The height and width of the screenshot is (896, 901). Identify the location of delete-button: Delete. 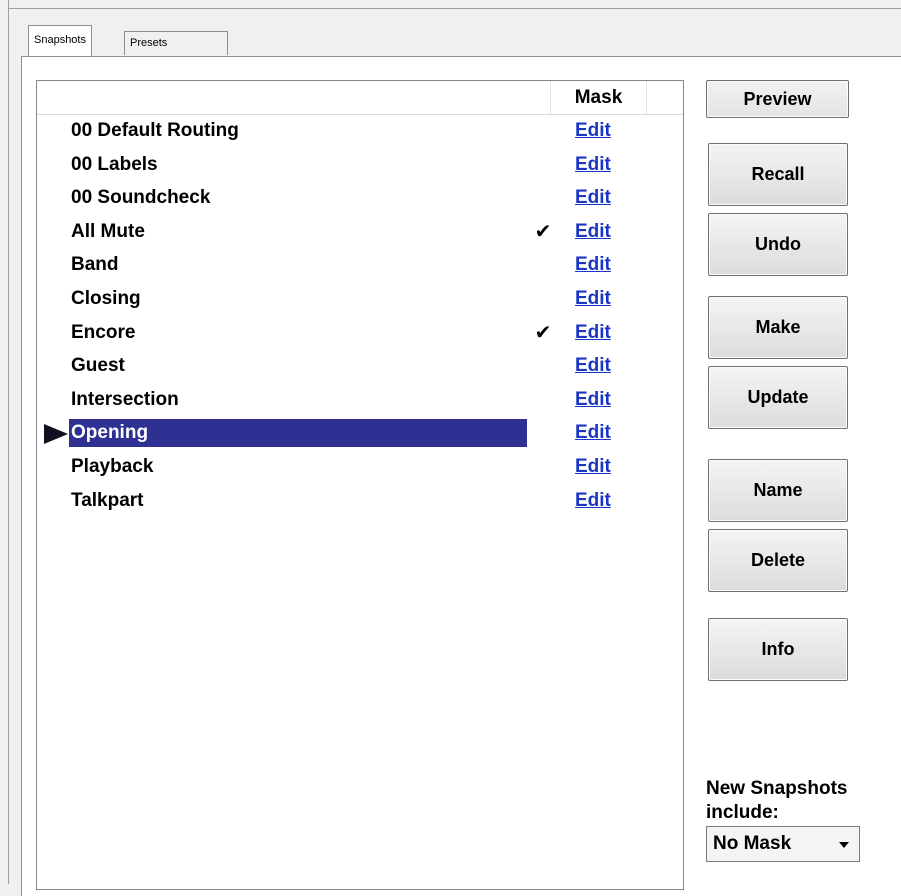
(778, 560).